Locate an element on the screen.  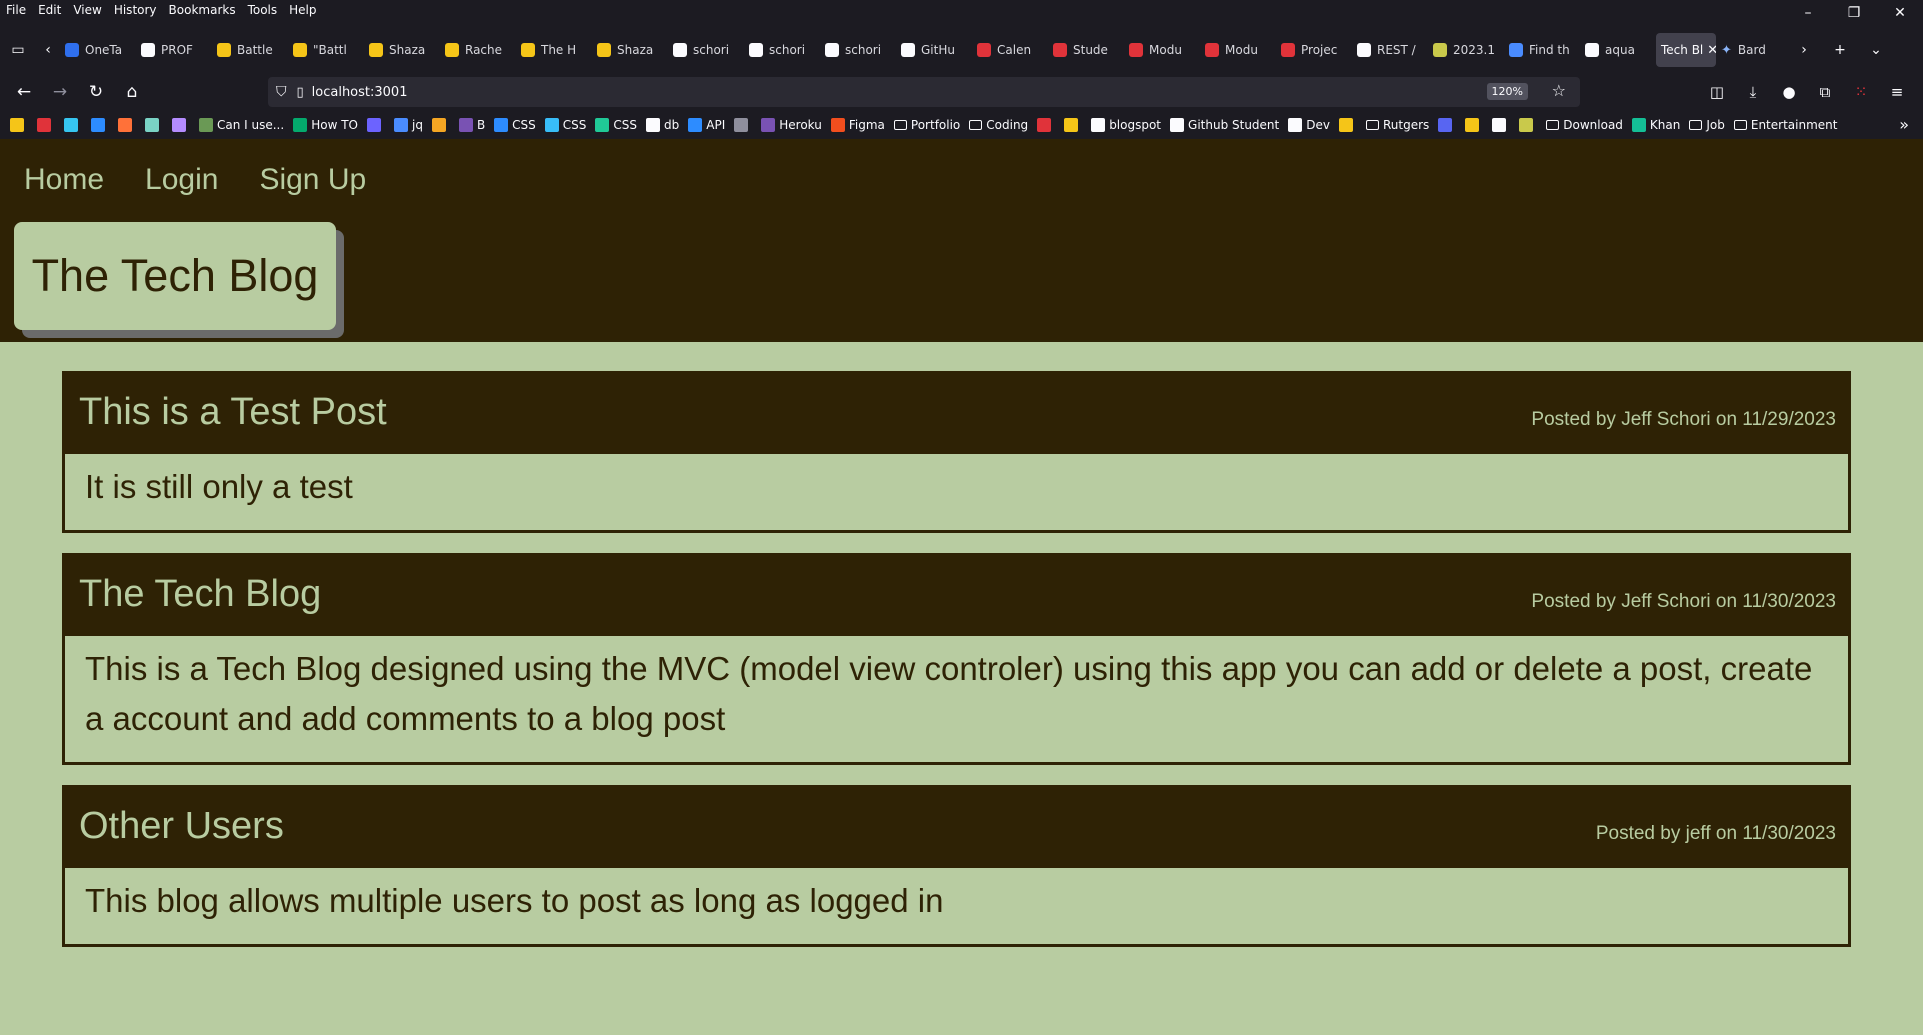
bookmark-star-icon: ☆ is located at coordinates (1559, 90).